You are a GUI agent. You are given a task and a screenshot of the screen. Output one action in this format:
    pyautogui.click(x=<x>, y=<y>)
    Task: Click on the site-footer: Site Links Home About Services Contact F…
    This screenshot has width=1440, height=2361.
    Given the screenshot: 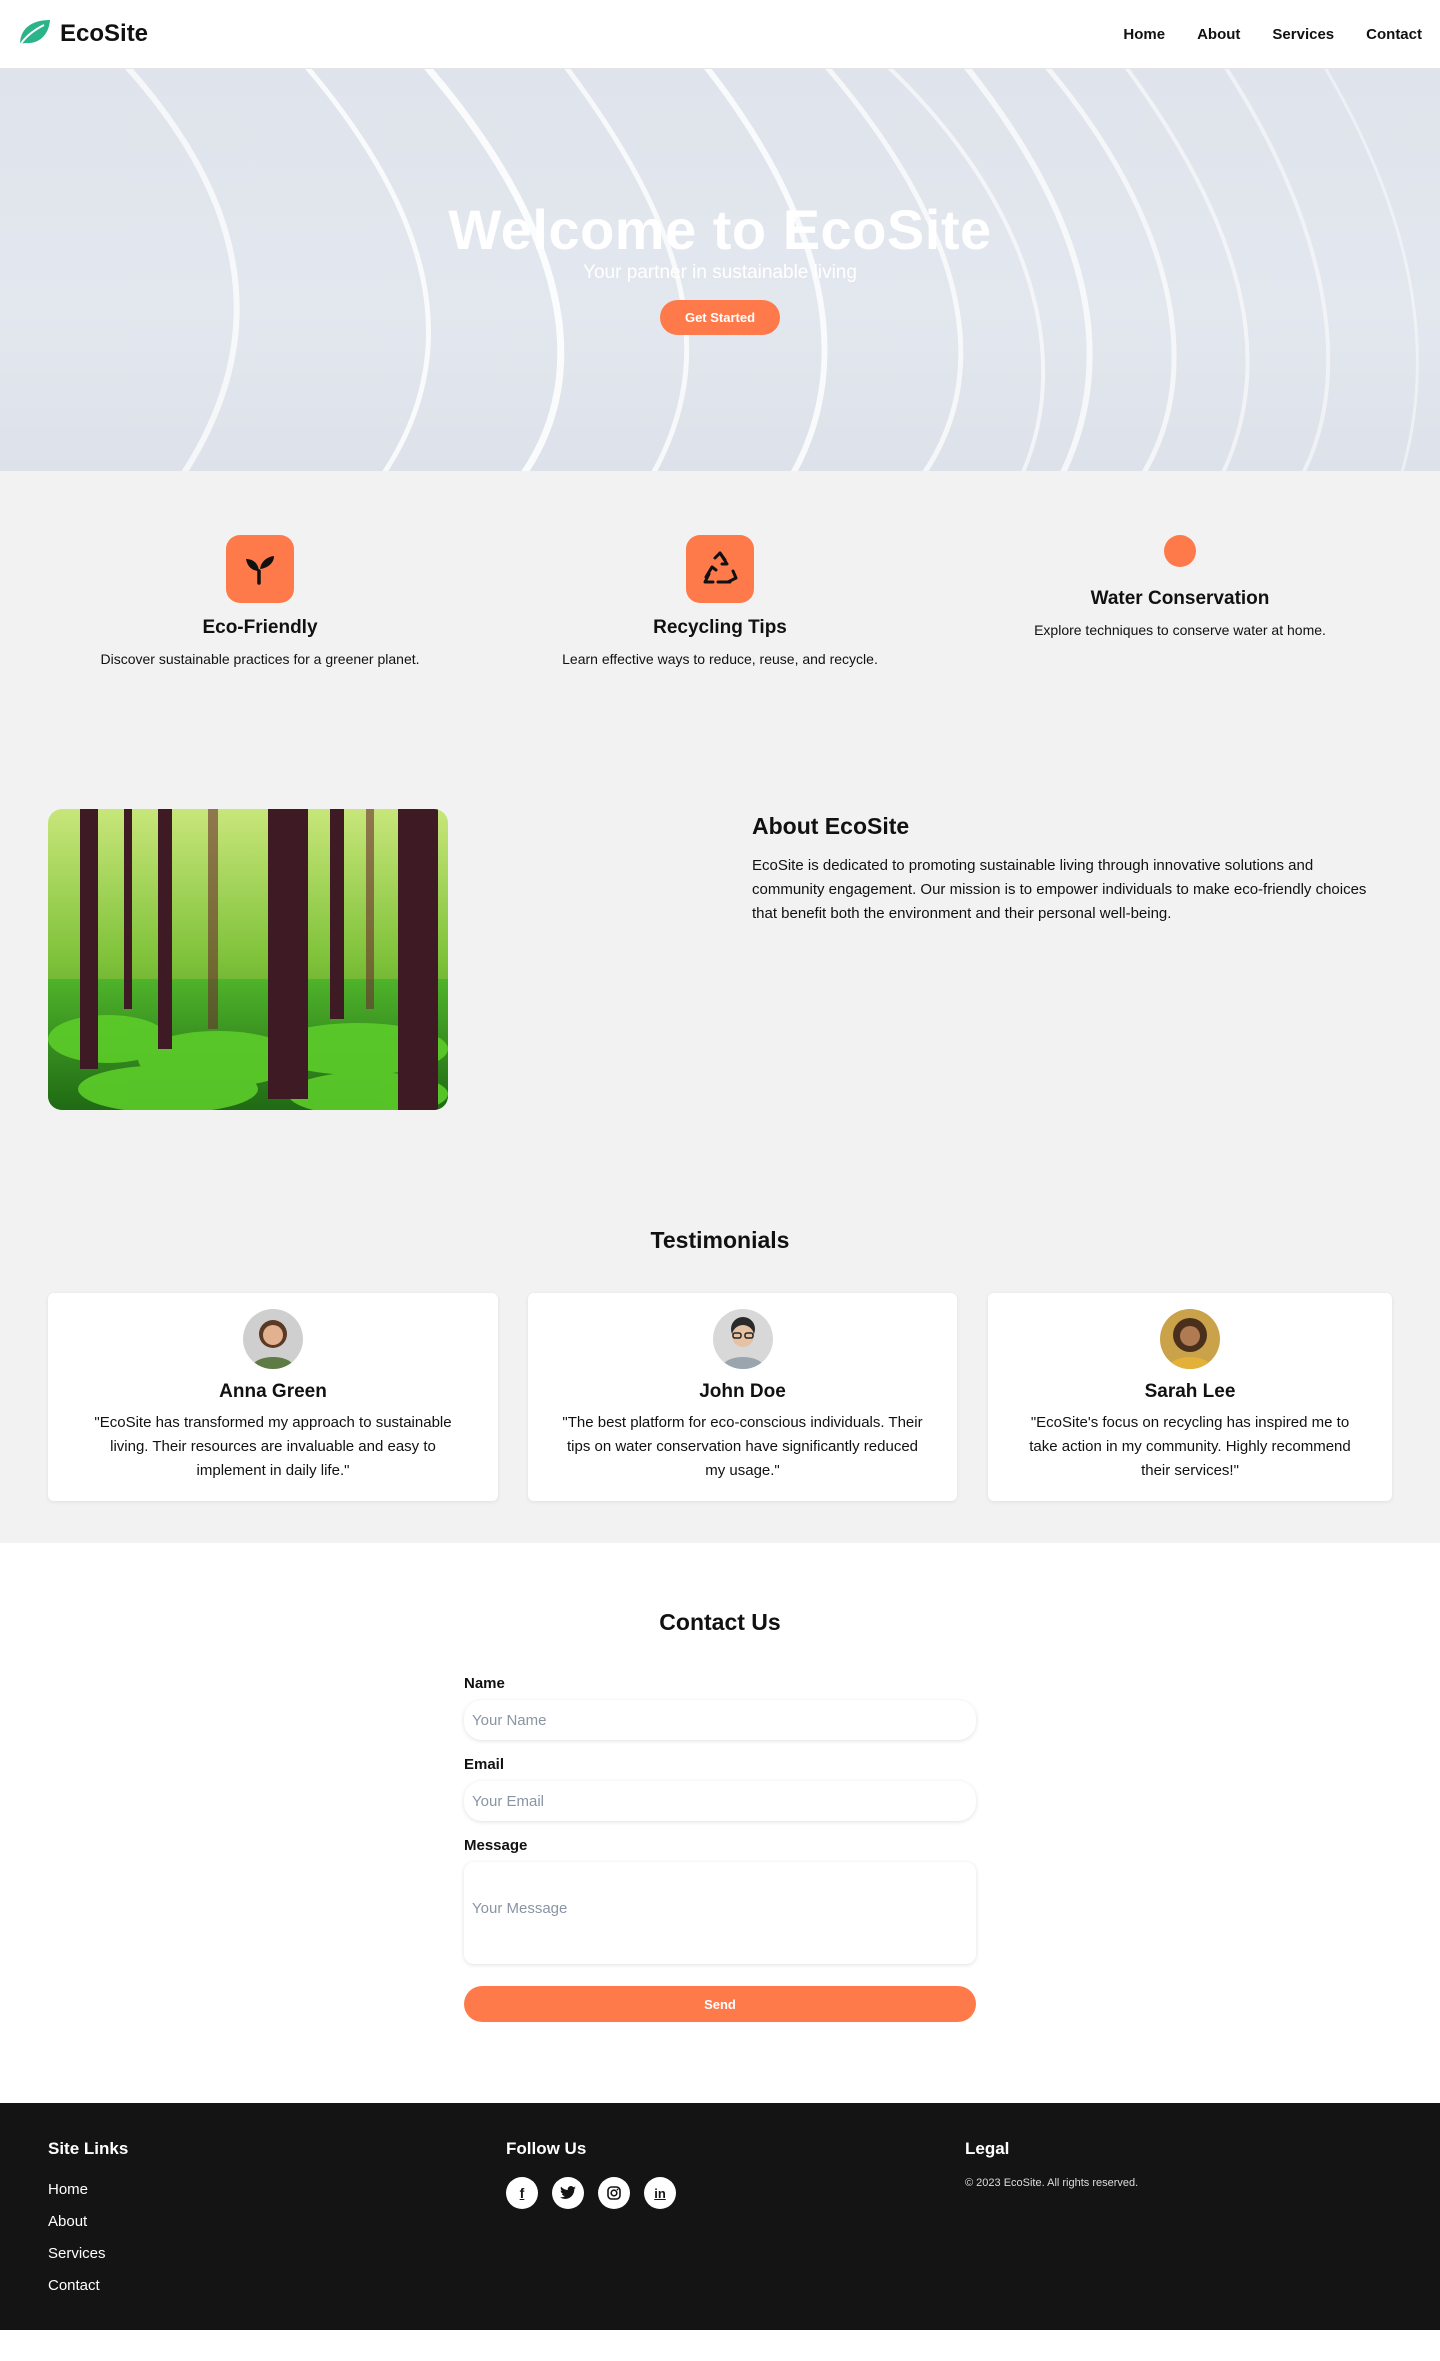 What is the action you would take?
    pyautogui.click(x=720, y=2216)
    